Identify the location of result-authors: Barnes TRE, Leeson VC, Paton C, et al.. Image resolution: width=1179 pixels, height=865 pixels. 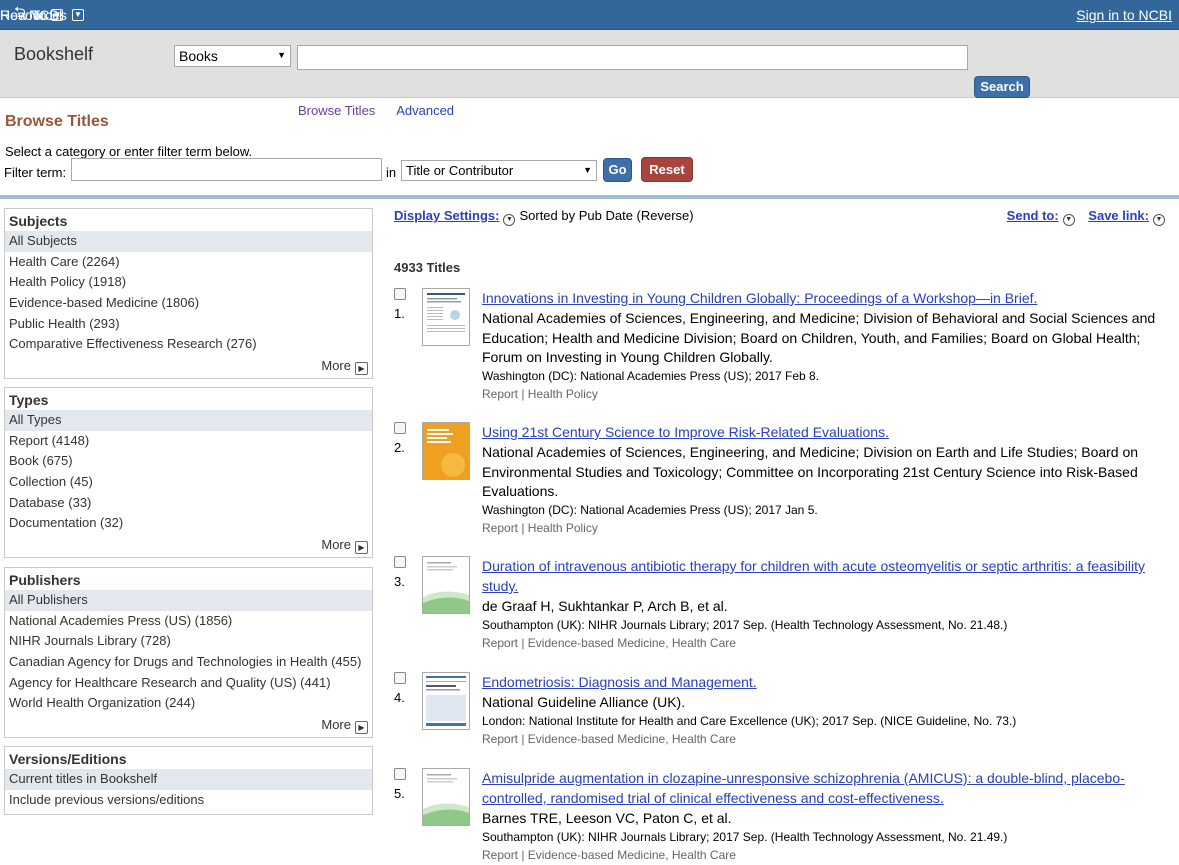
(607, 818).